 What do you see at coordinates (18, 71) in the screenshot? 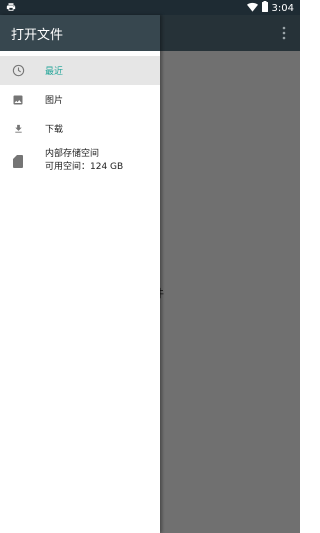
I see `clock-icon` at bounding box center [18, 71].